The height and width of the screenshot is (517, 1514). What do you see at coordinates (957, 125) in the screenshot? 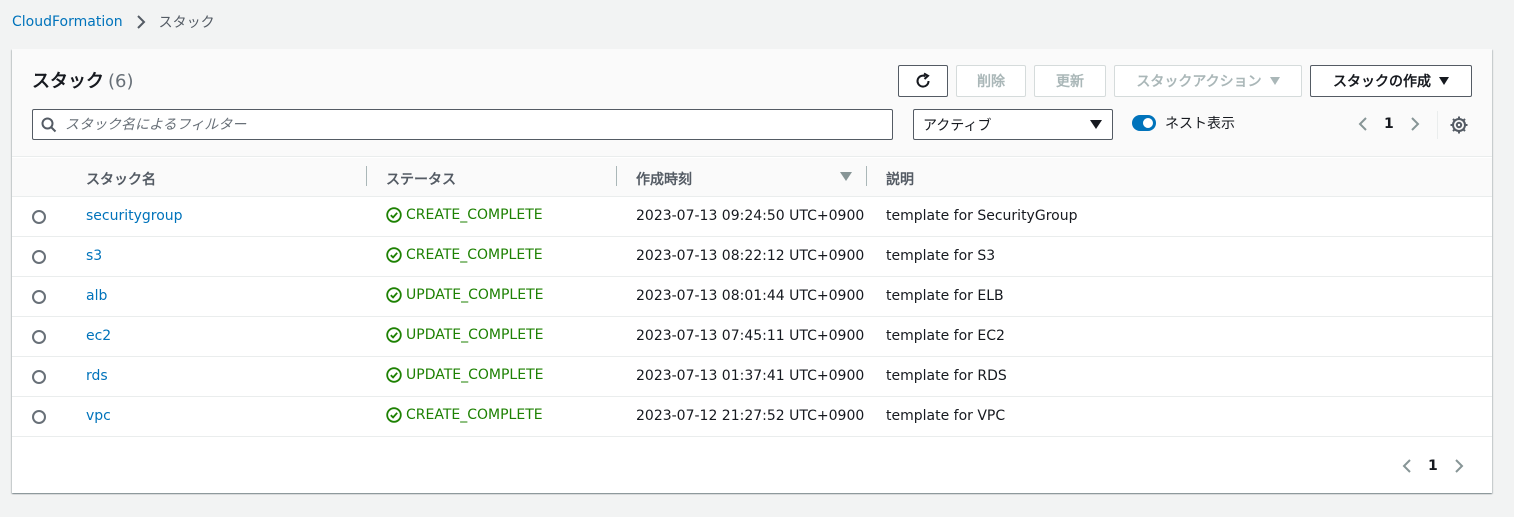
I see `status-filter-value: アクティブ` at bounding box center [957, 125].